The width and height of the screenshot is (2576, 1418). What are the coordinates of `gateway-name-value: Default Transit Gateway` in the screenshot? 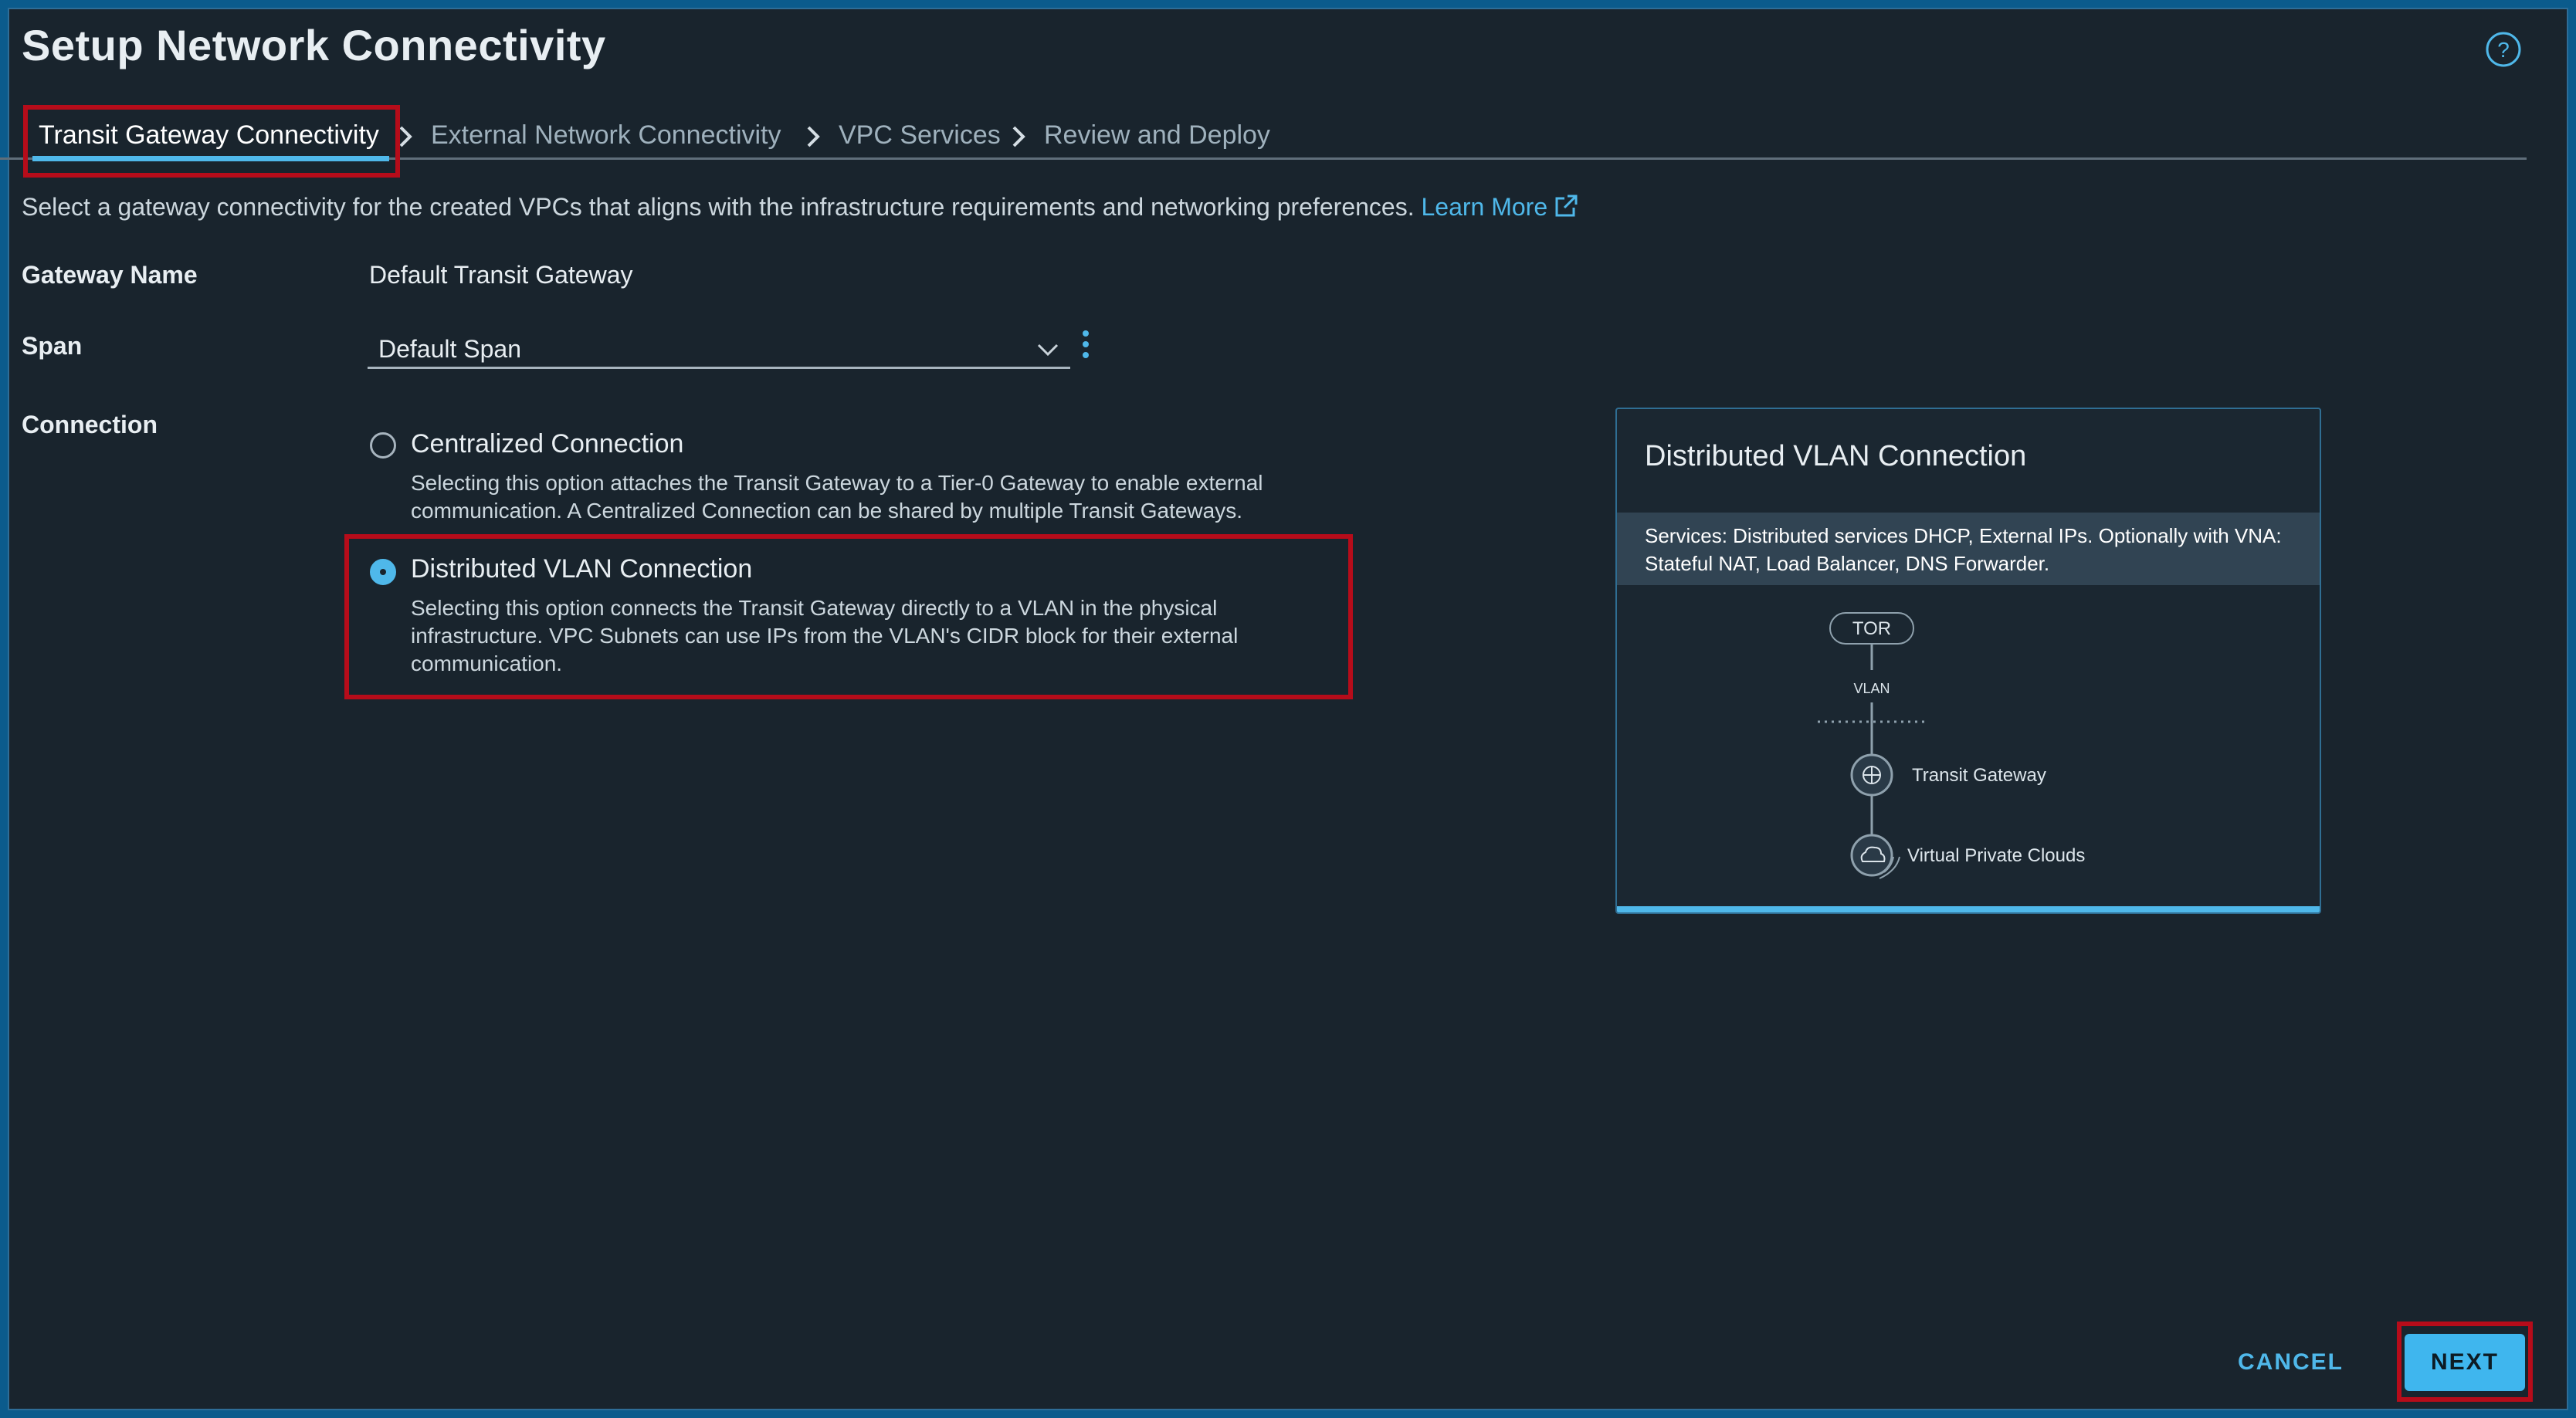 It's located at (501, 275).